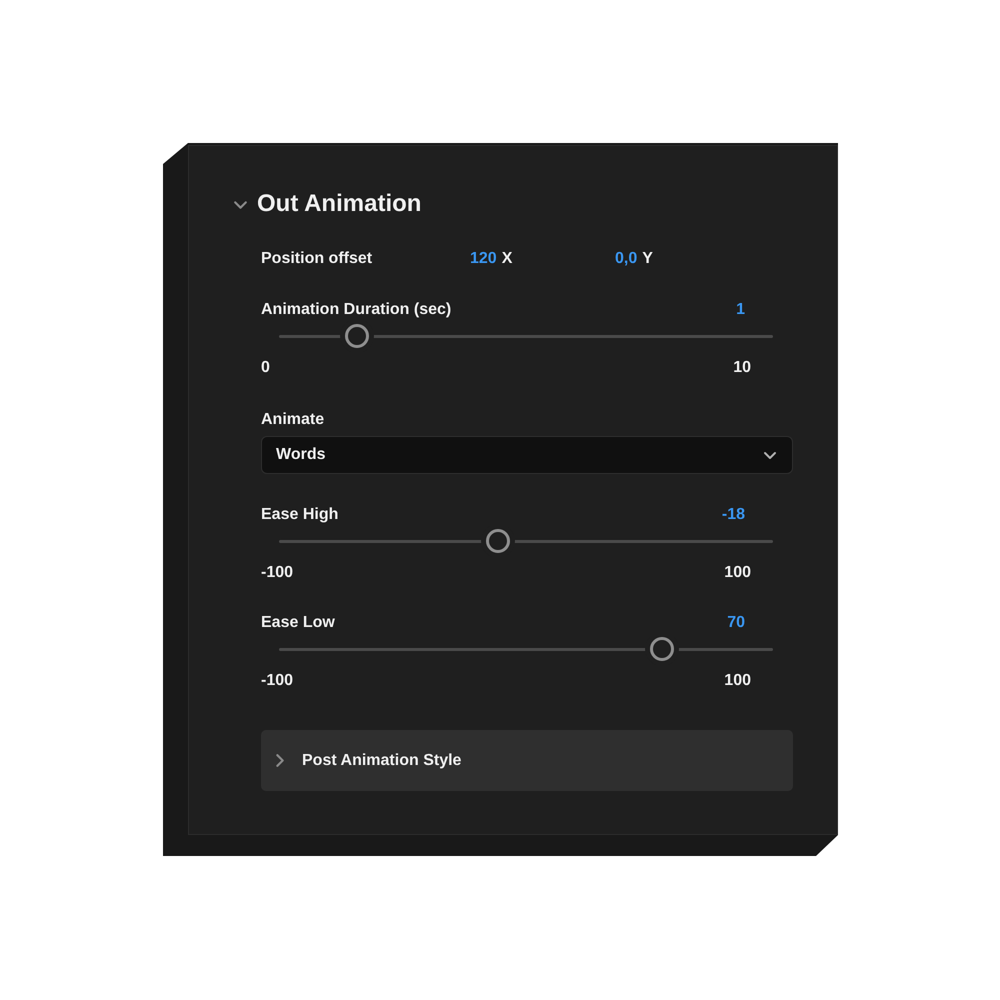 This screenshot has height=1000, width=1000. What do you see at coordinates (742, 368) in the screenshot?
I see `slider-max-label: 10` at bounding box center [742, 368].